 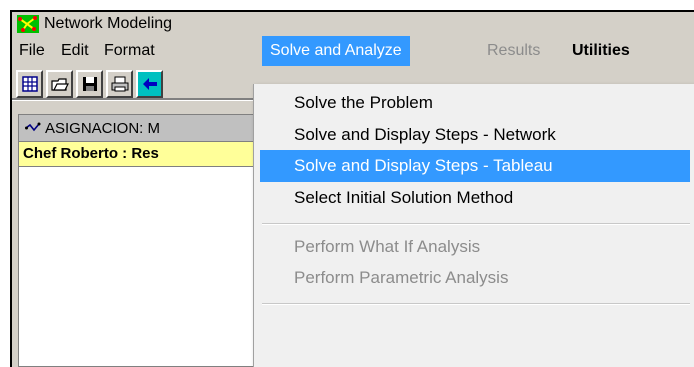 What do you see at coordinates (75, 51) in the screenshot?
I see `menu-edit: Edit` at bounding box center [75, 51].